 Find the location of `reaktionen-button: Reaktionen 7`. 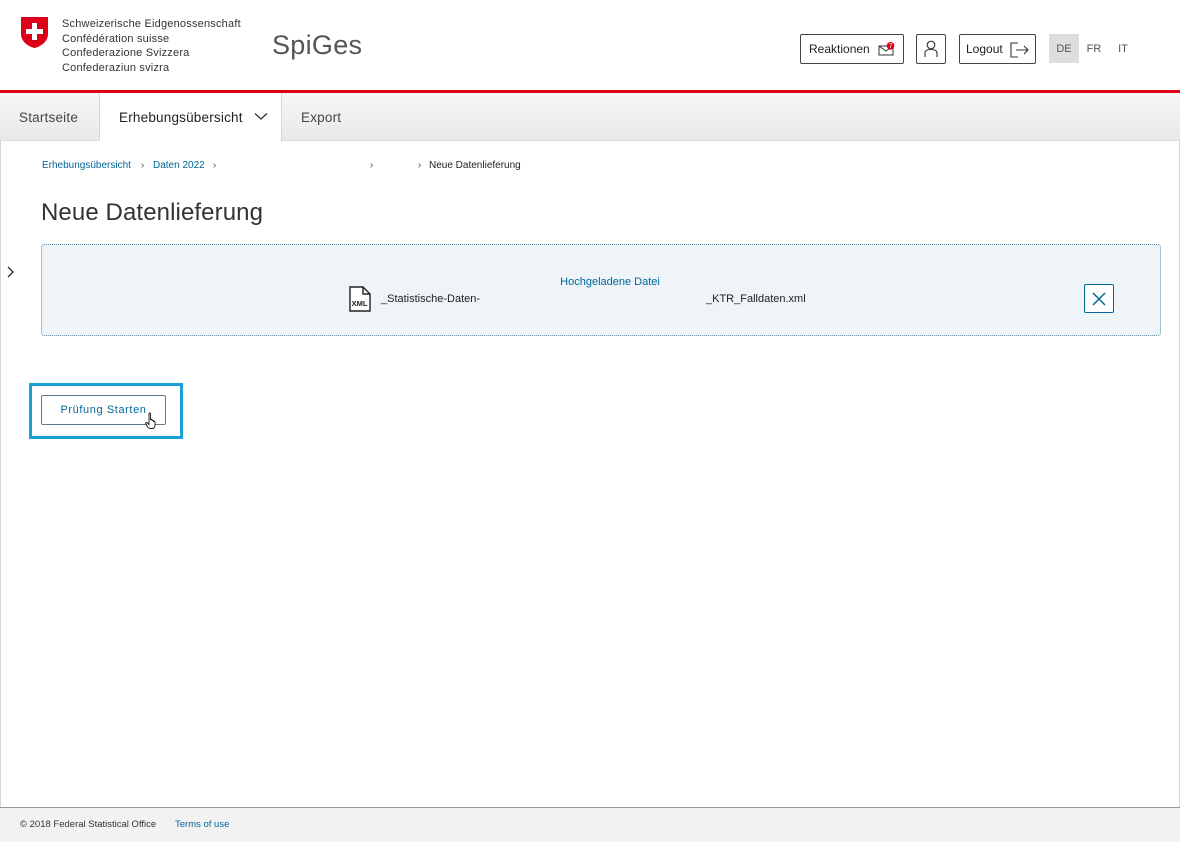

reaktionen-button: Reaktionen 7 is located at coordinates (852, 49).